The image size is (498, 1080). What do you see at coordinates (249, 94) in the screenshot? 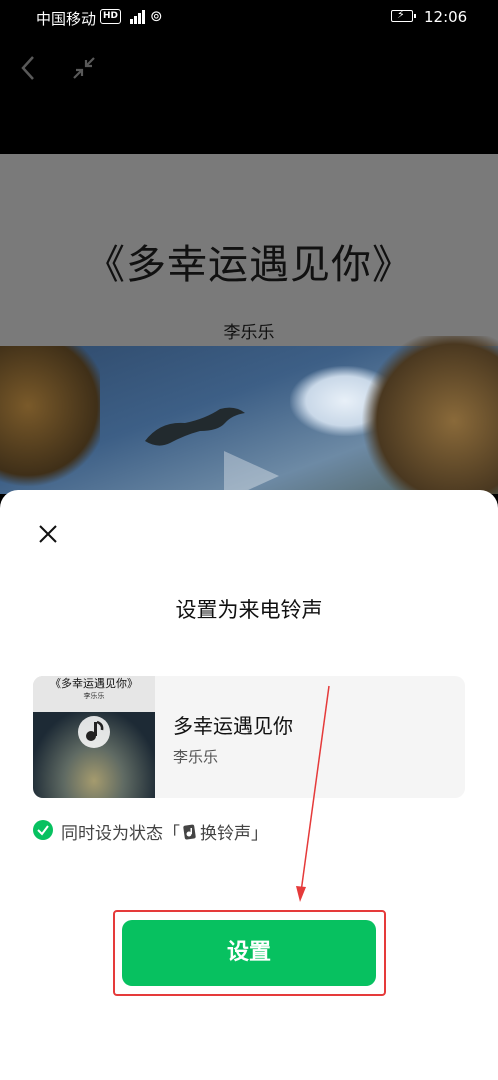
I see `player-controls` at bounding box center [249, 94].